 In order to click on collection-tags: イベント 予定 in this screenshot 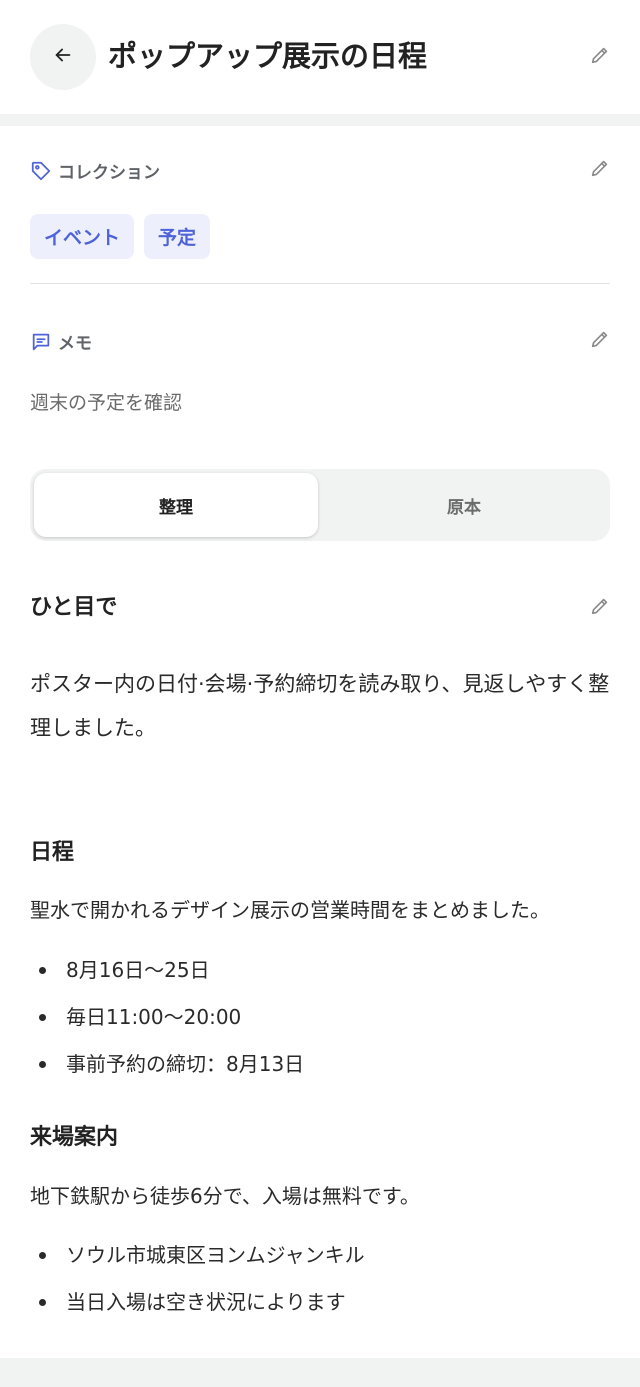, I will do `click(120, 236)`.